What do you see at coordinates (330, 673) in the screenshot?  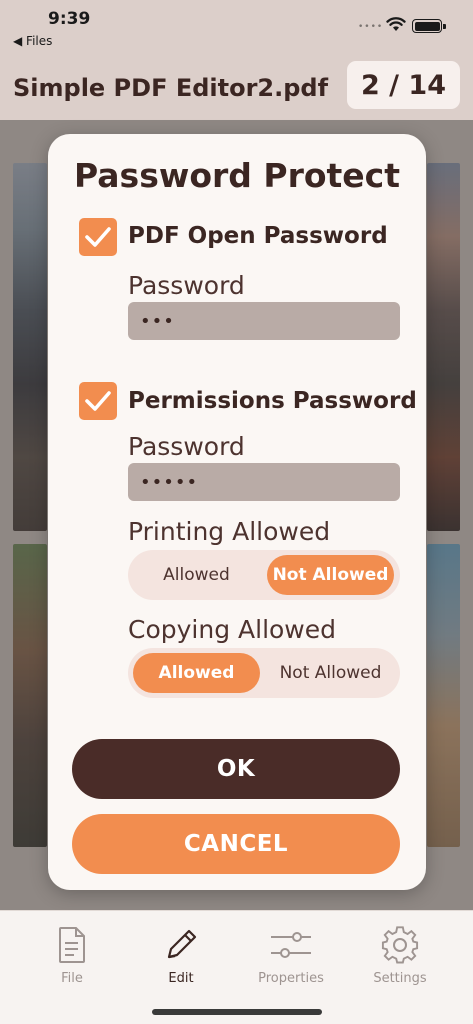 I see `copying-not-allowed-option: Not Allowed` at bounding box center [330, 673].